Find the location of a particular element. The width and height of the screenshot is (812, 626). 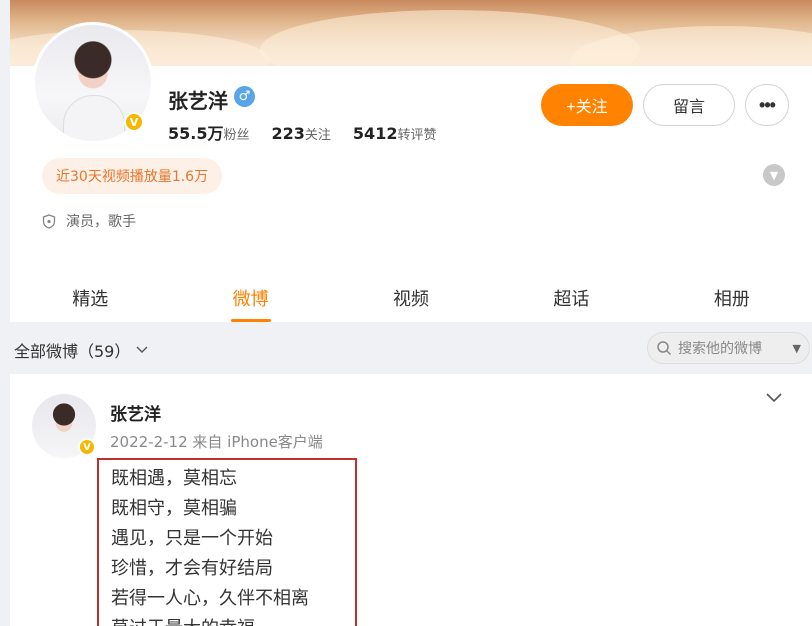

profile-stats: 55.5万粉丝 223关注 5412转评赞 is located at coordinates (302, 132).